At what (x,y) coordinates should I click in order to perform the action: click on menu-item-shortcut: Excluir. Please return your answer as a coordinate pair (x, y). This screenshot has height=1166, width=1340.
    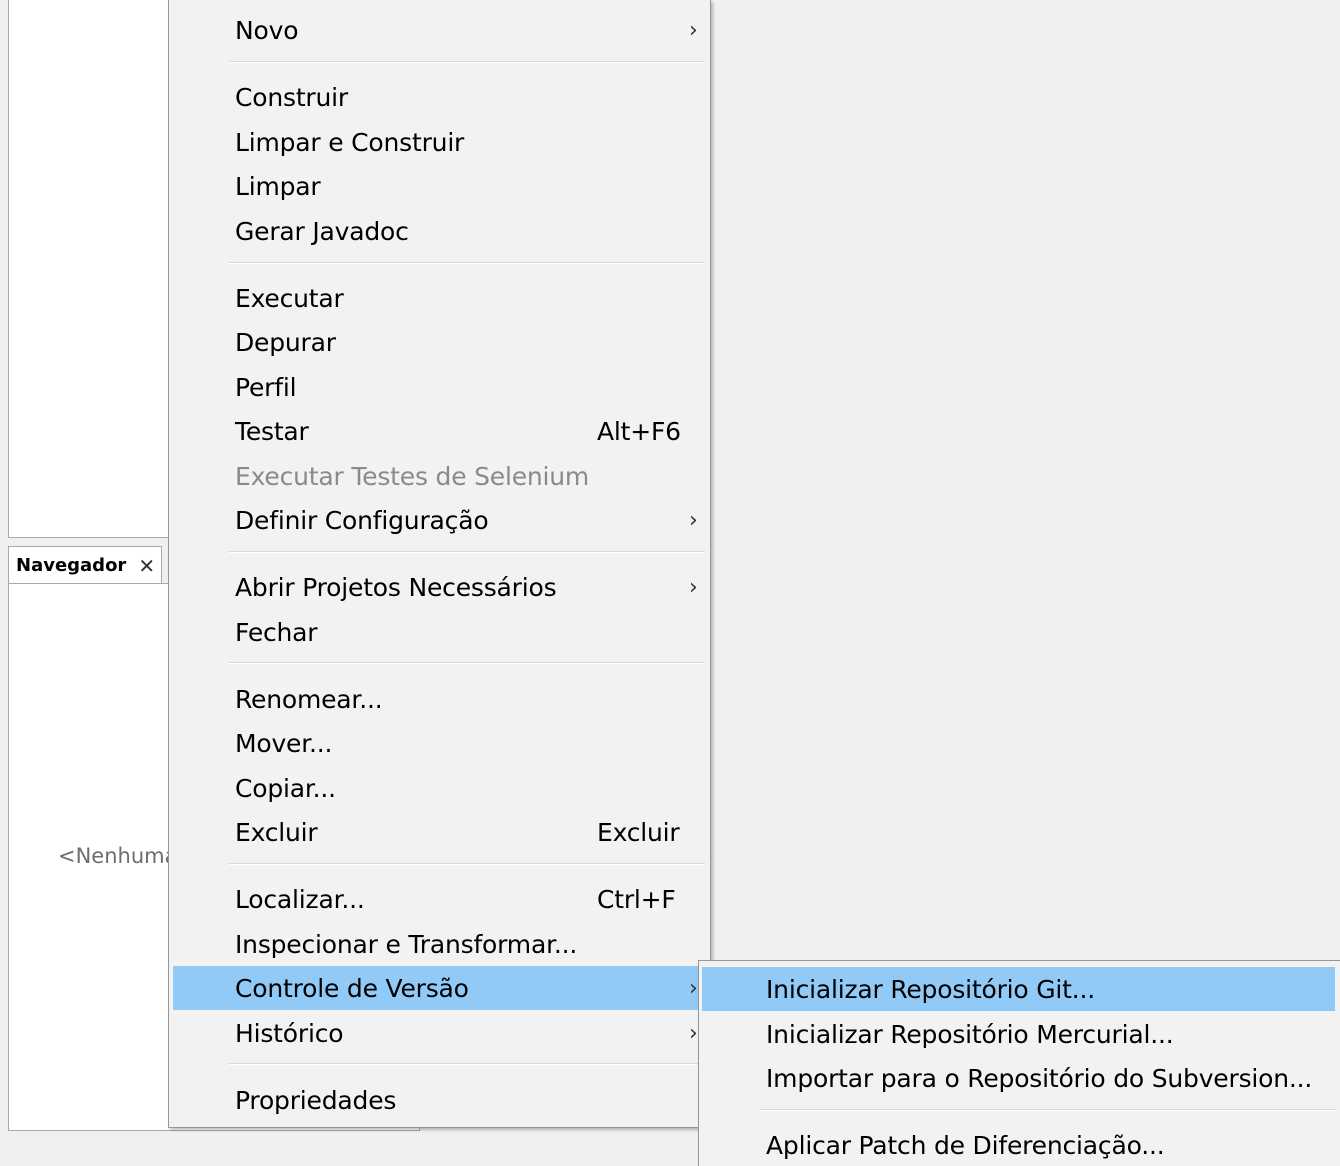
    Looking at the image, I should click on (638, 832).